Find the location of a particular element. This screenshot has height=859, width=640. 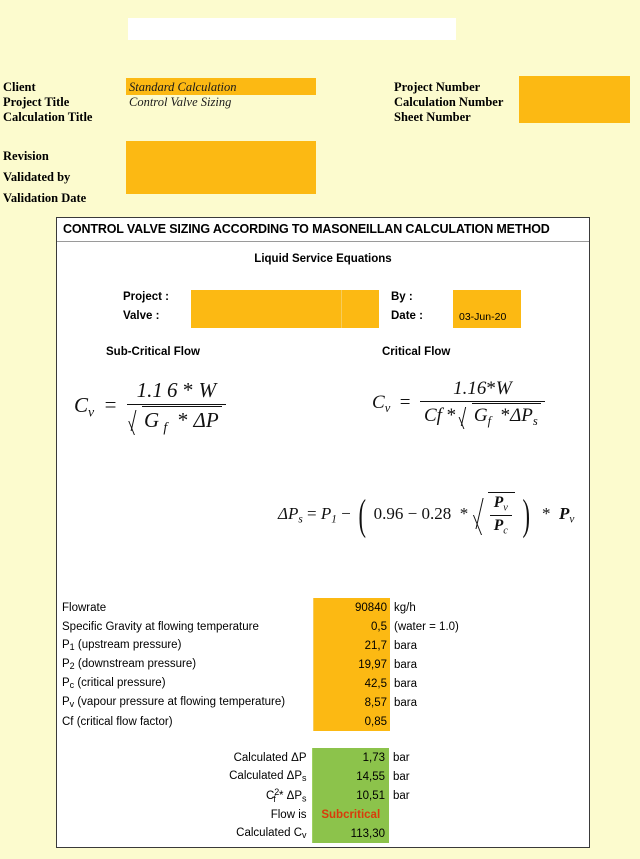

input-value-p2: 19,97 is located at coordinates (351, 664).